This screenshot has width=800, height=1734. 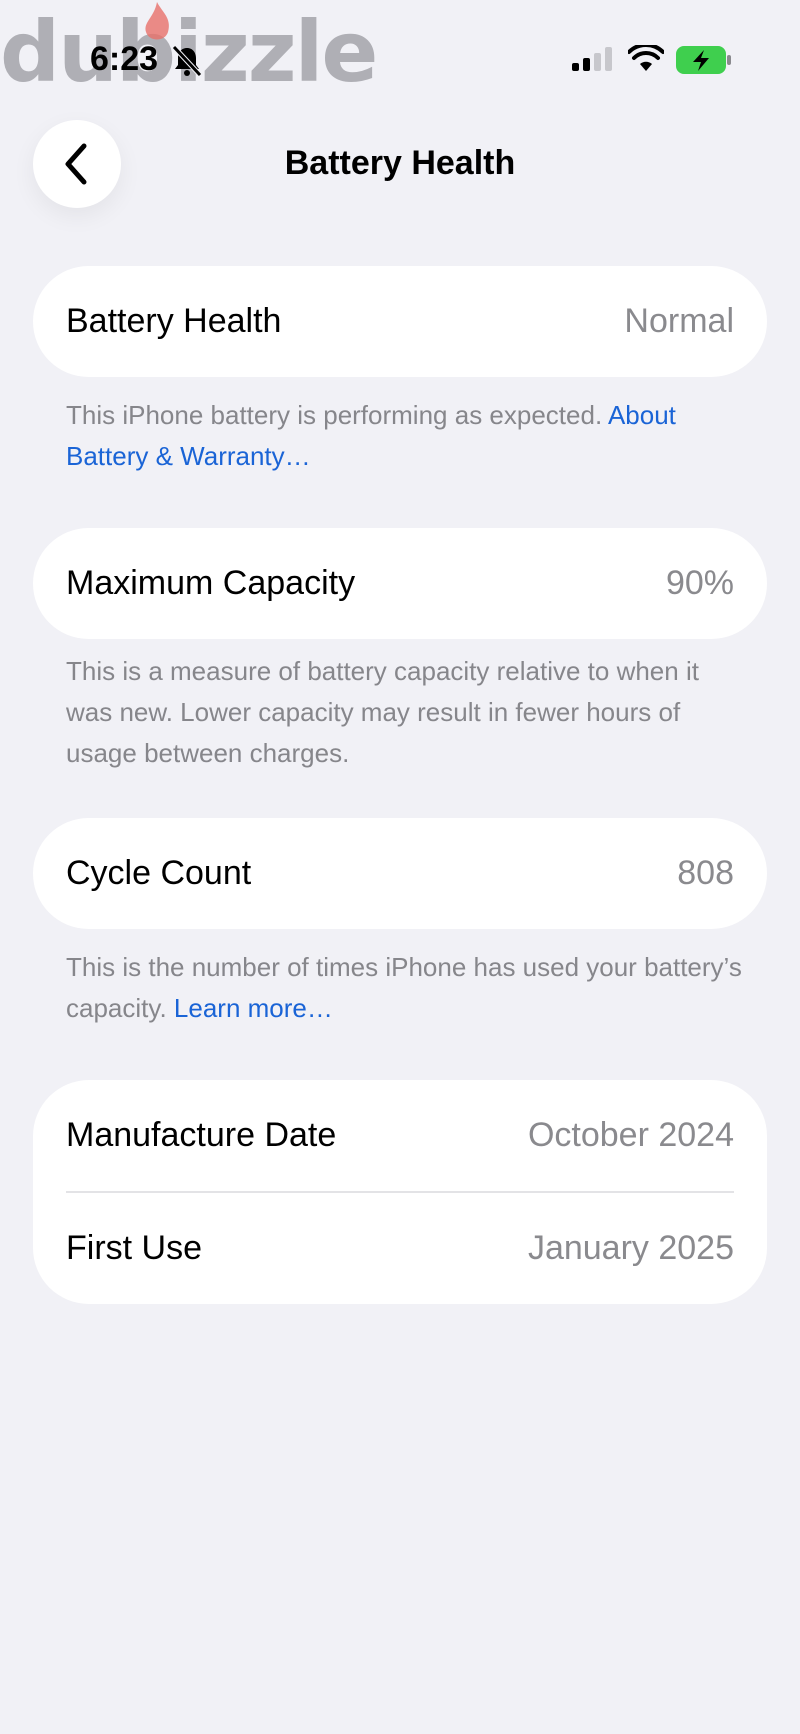 What do you see at coordinates (159, 873) in the screenshot?
I see `cycle-count-label: Cycle Count` at bounding box center [159, 873].